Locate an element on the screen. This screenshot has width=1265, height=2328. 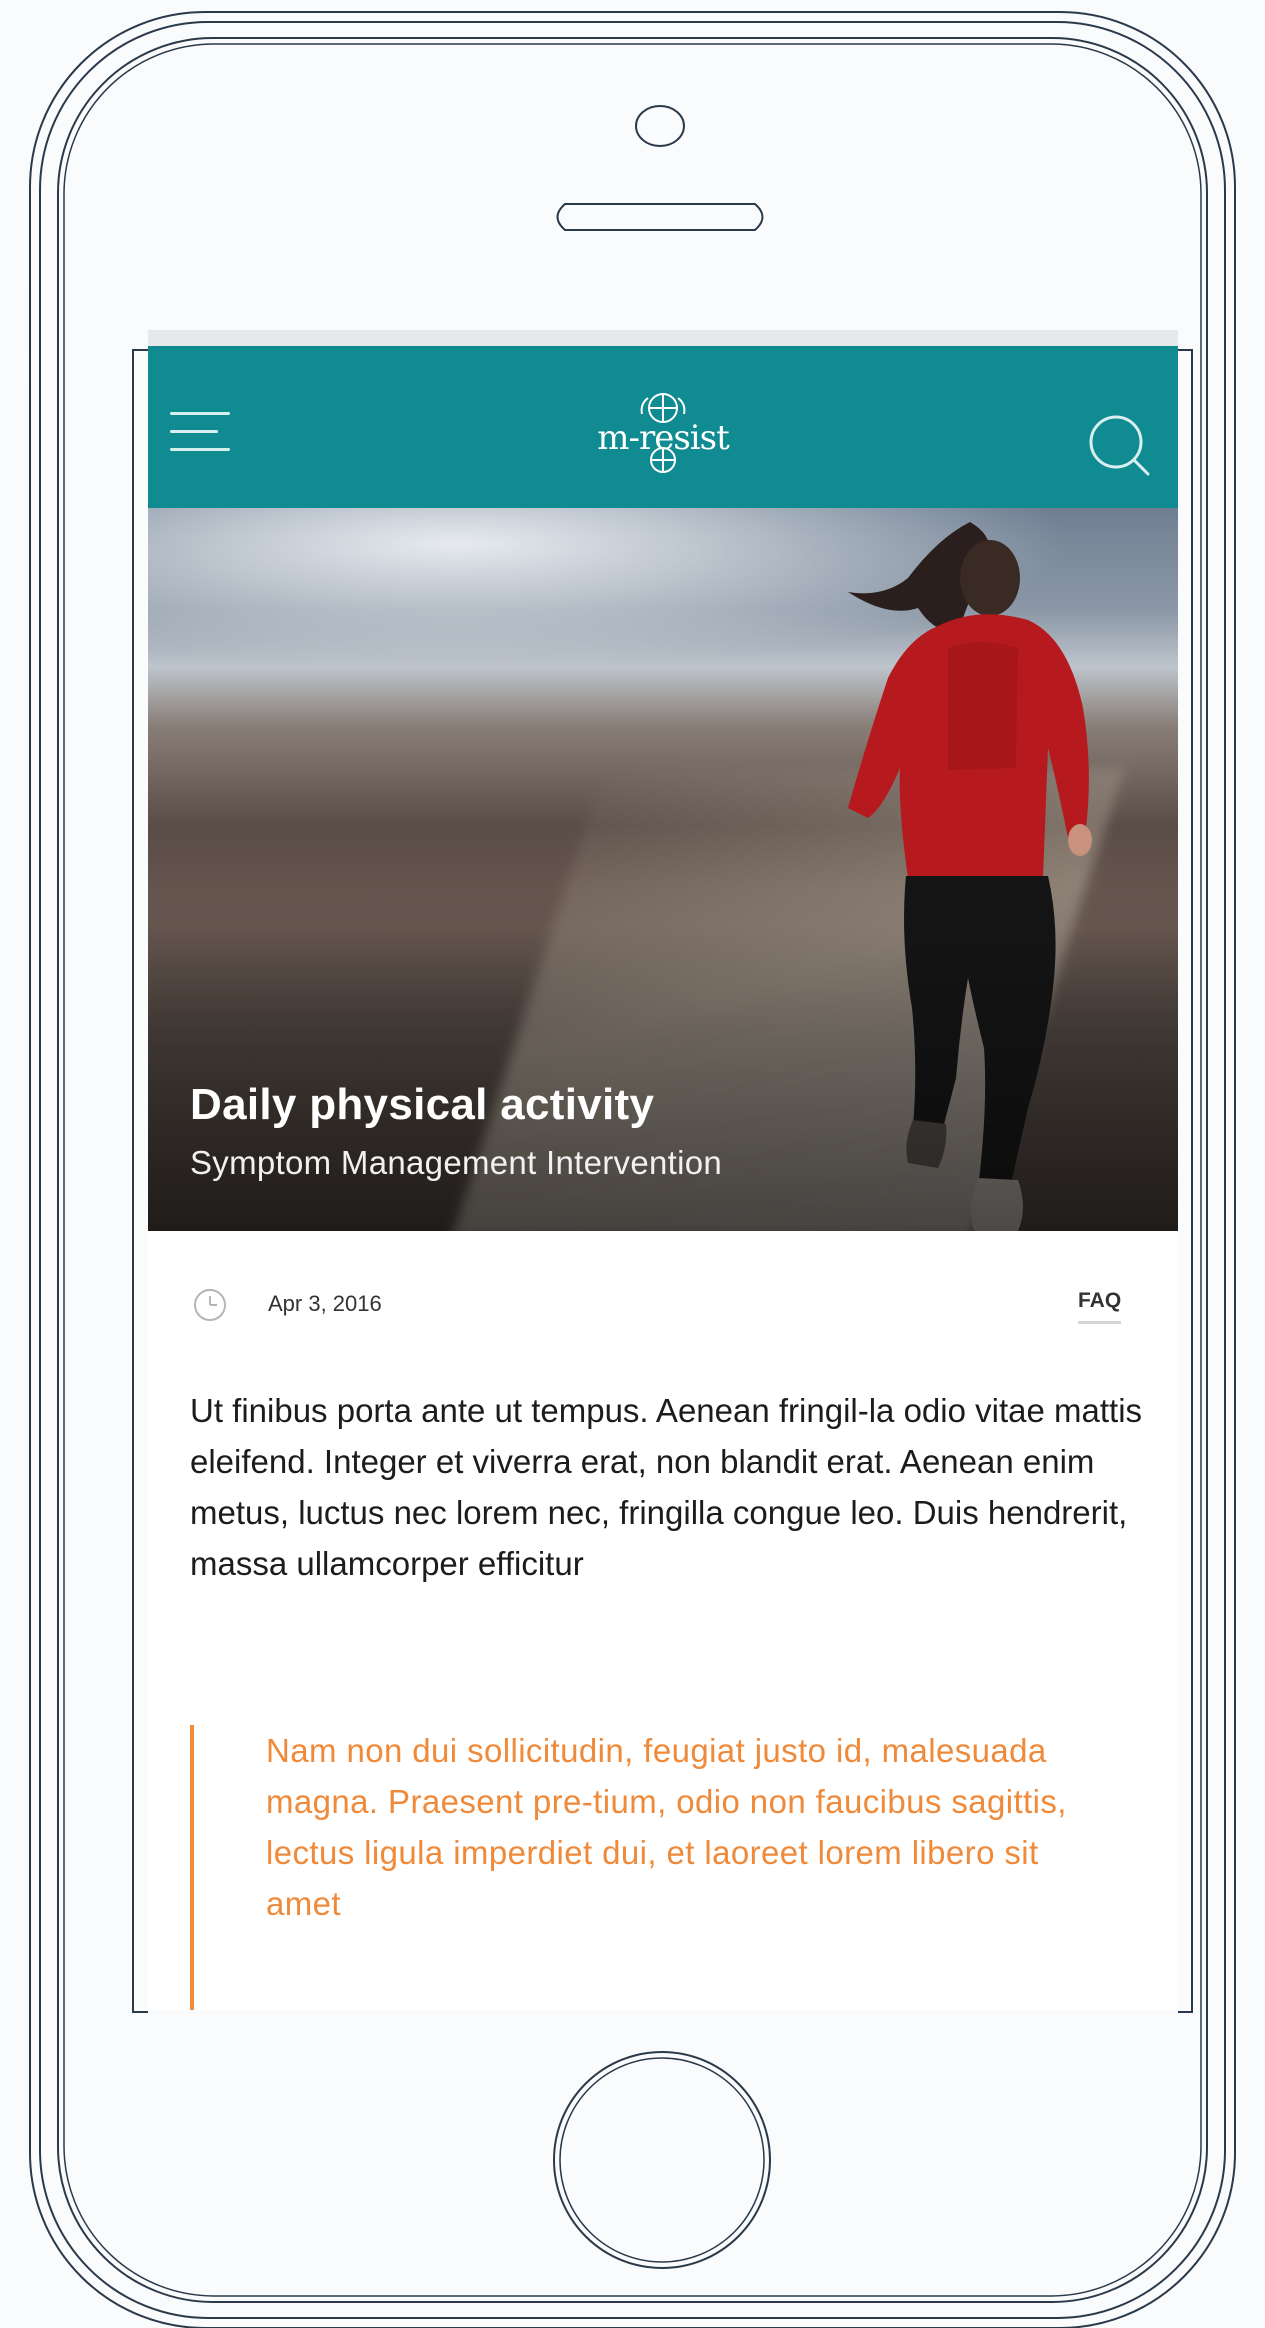
m-resist-logo: m-resist is located at coordinates (663, 433).